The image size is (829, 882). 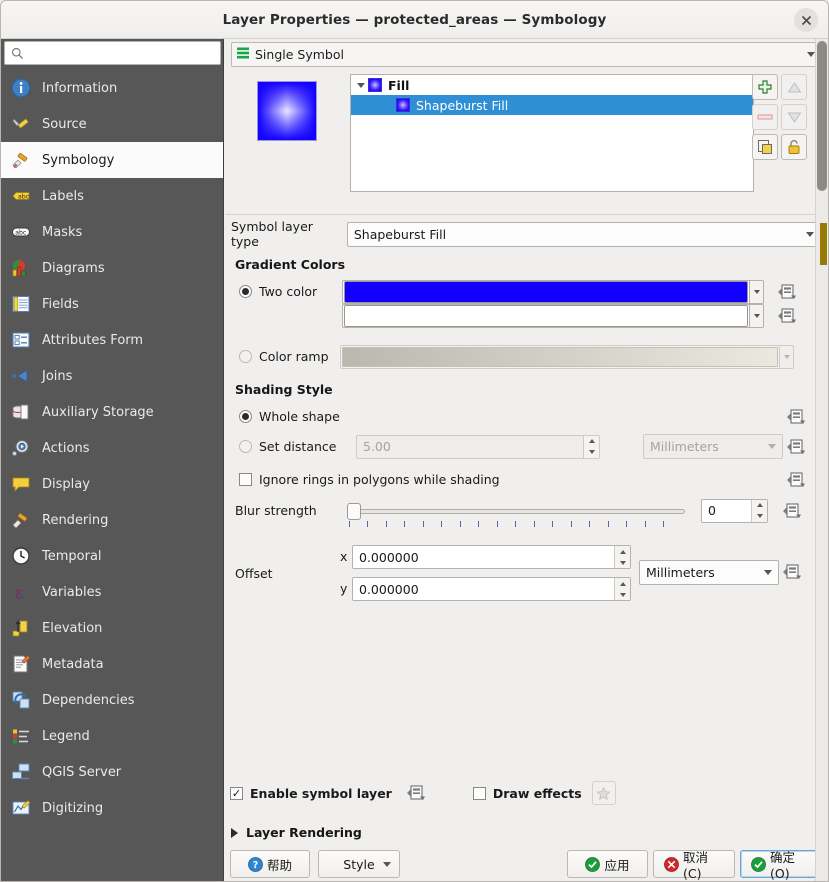 What do you see at coordinates (680, 572) in the screenshot?
I see `offset-unit-value: Millimeters` at bounding box center [680, 572].